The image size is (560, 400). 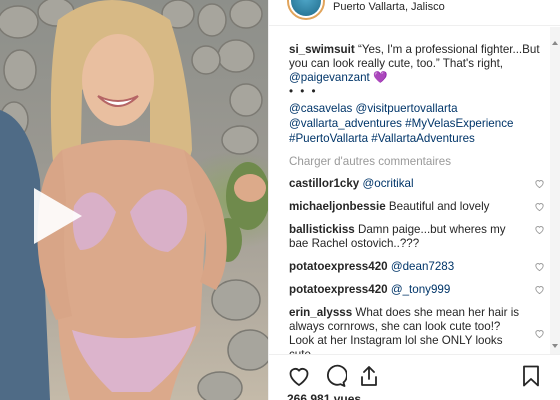 I want to click on play-icon, so click(x=58, y=216).